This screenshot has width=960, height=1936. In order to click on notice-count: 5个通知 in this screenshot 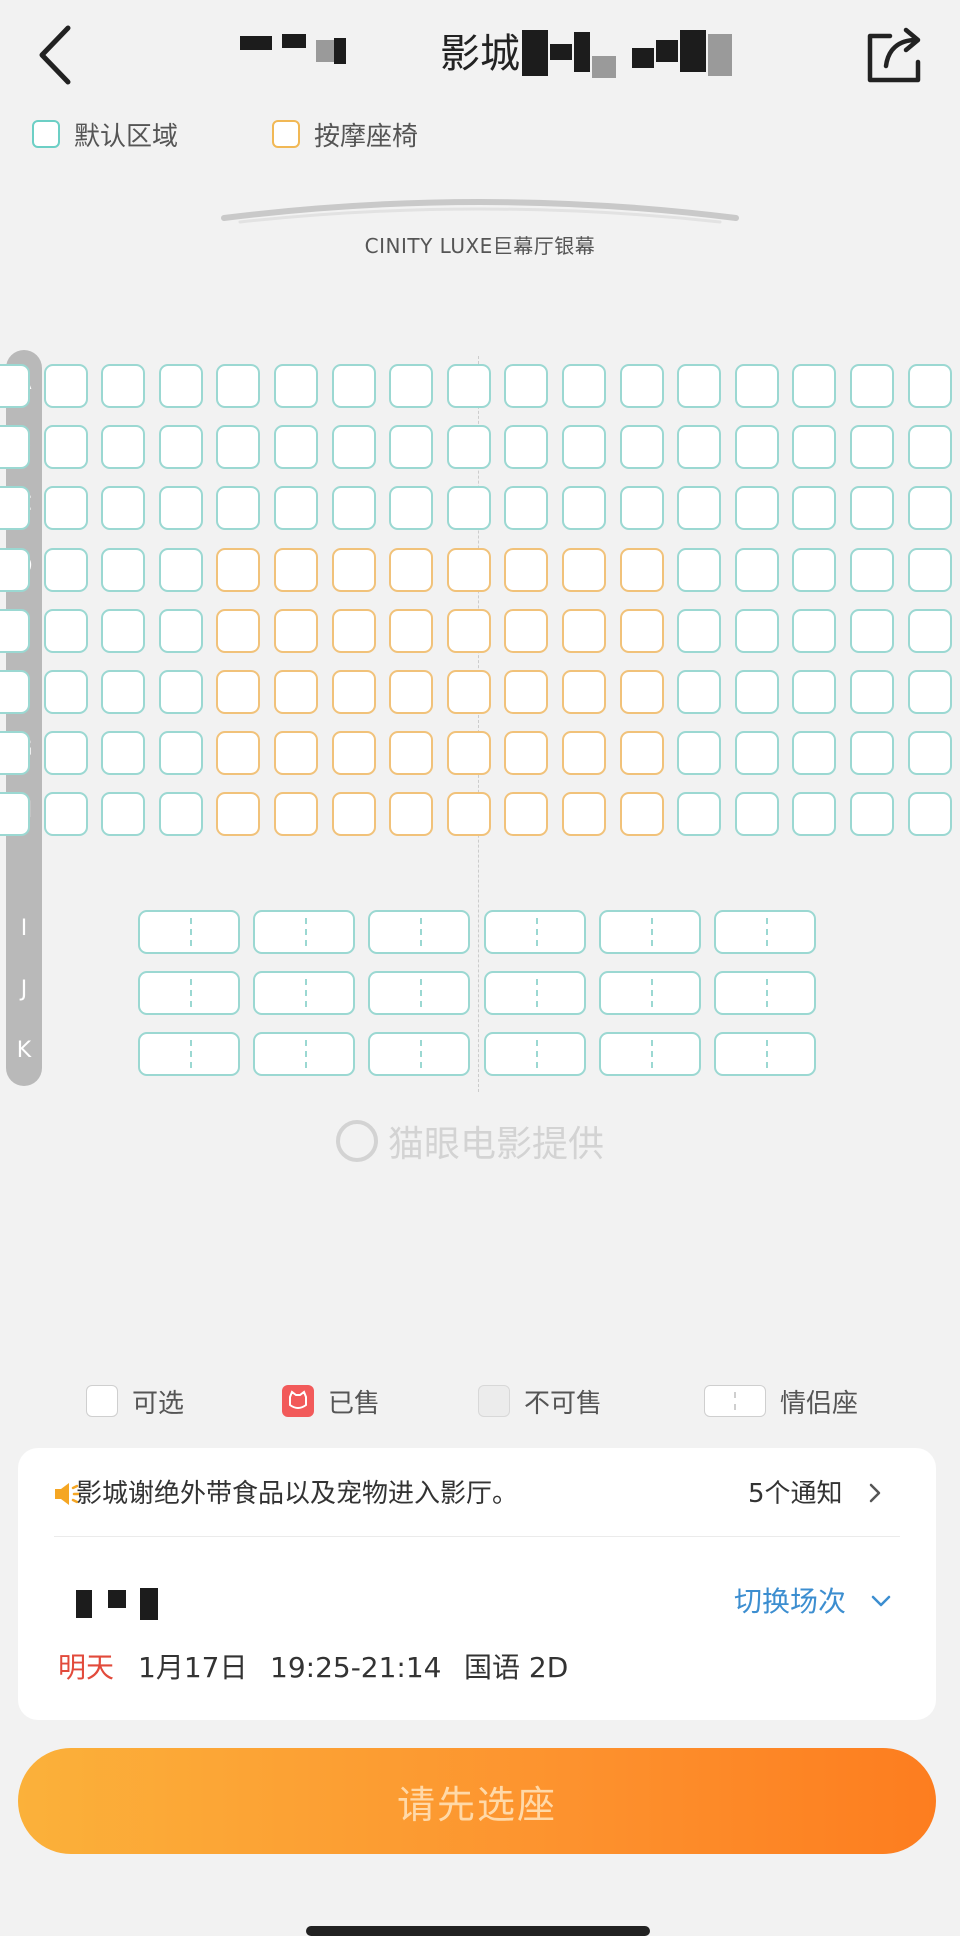, I will do `click(816, 1494)`.